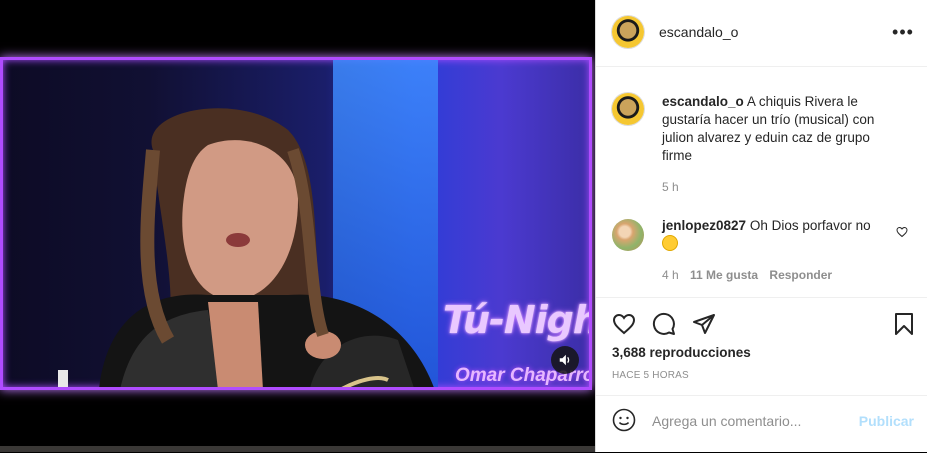  I want to click on reply-button: Responder, so click(800, 275).